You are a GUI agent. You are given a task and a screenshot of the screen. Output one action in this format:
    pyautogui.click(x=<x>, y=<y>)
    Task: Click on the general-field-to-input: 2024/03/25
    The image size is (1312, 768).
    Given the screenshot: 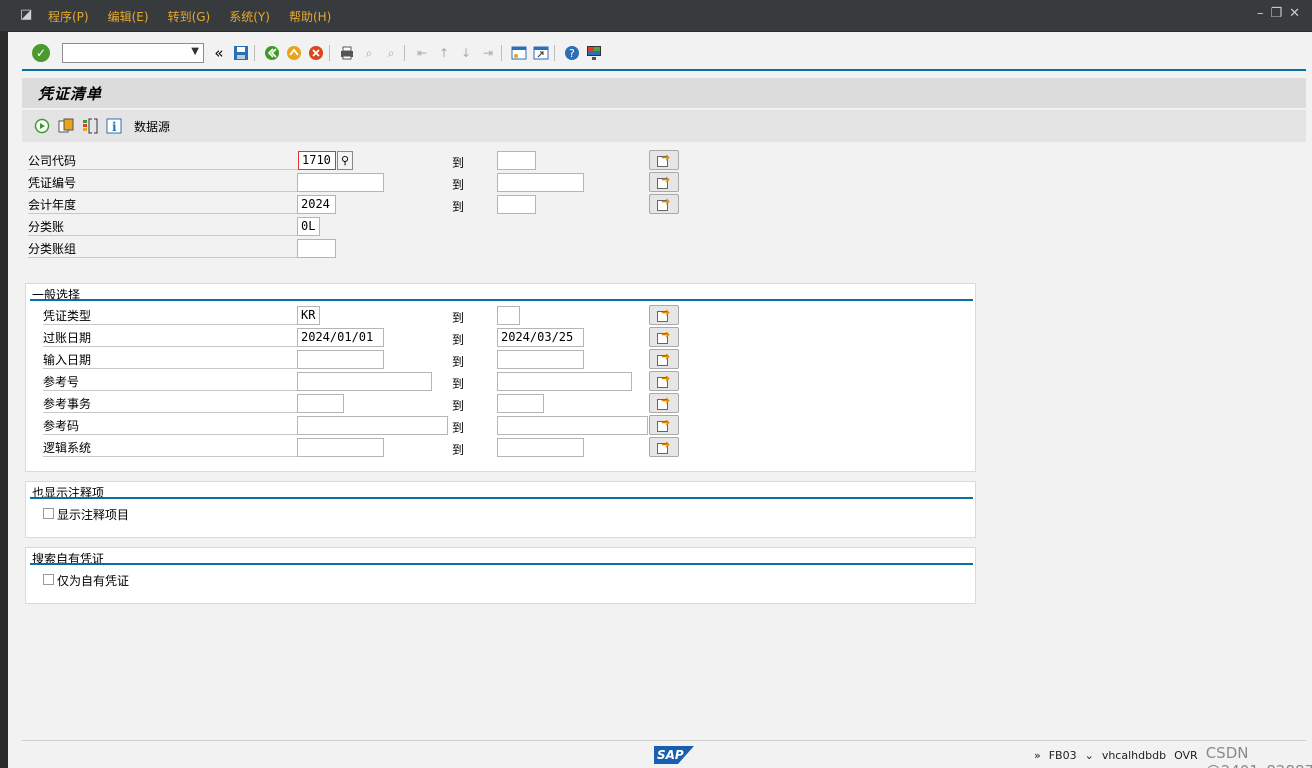 What is the action you would take?
    pyautogui.click(x=540, y=337)
    